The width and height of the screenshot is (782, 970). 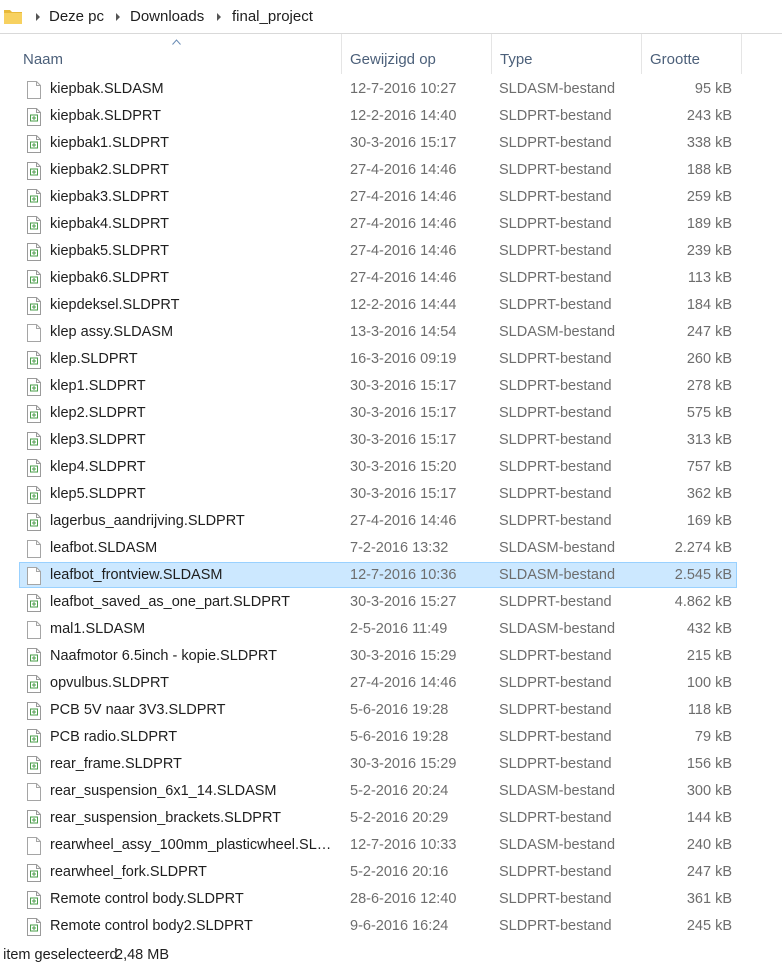 I want to click on file-name: leafbot_saved_as_one_part.SLDPRT, so click(x=170, y=602).